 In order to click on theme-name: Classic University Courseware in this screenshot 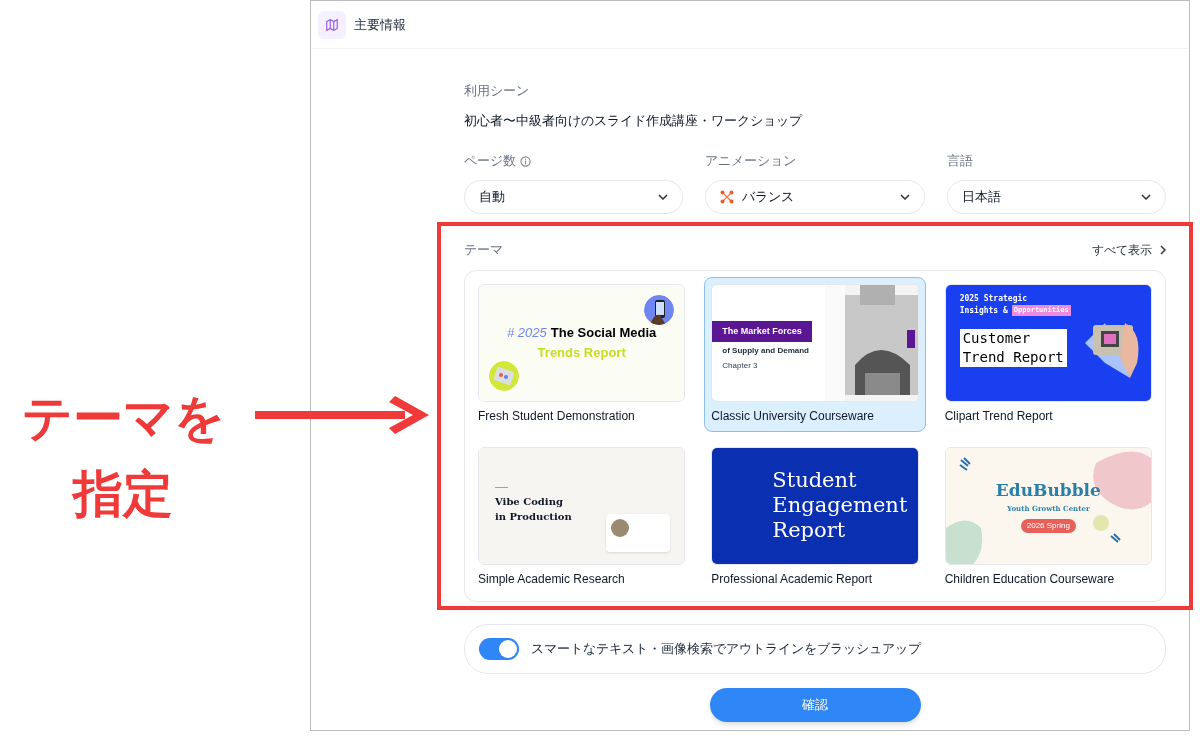, I will do `click(793, 416)`.